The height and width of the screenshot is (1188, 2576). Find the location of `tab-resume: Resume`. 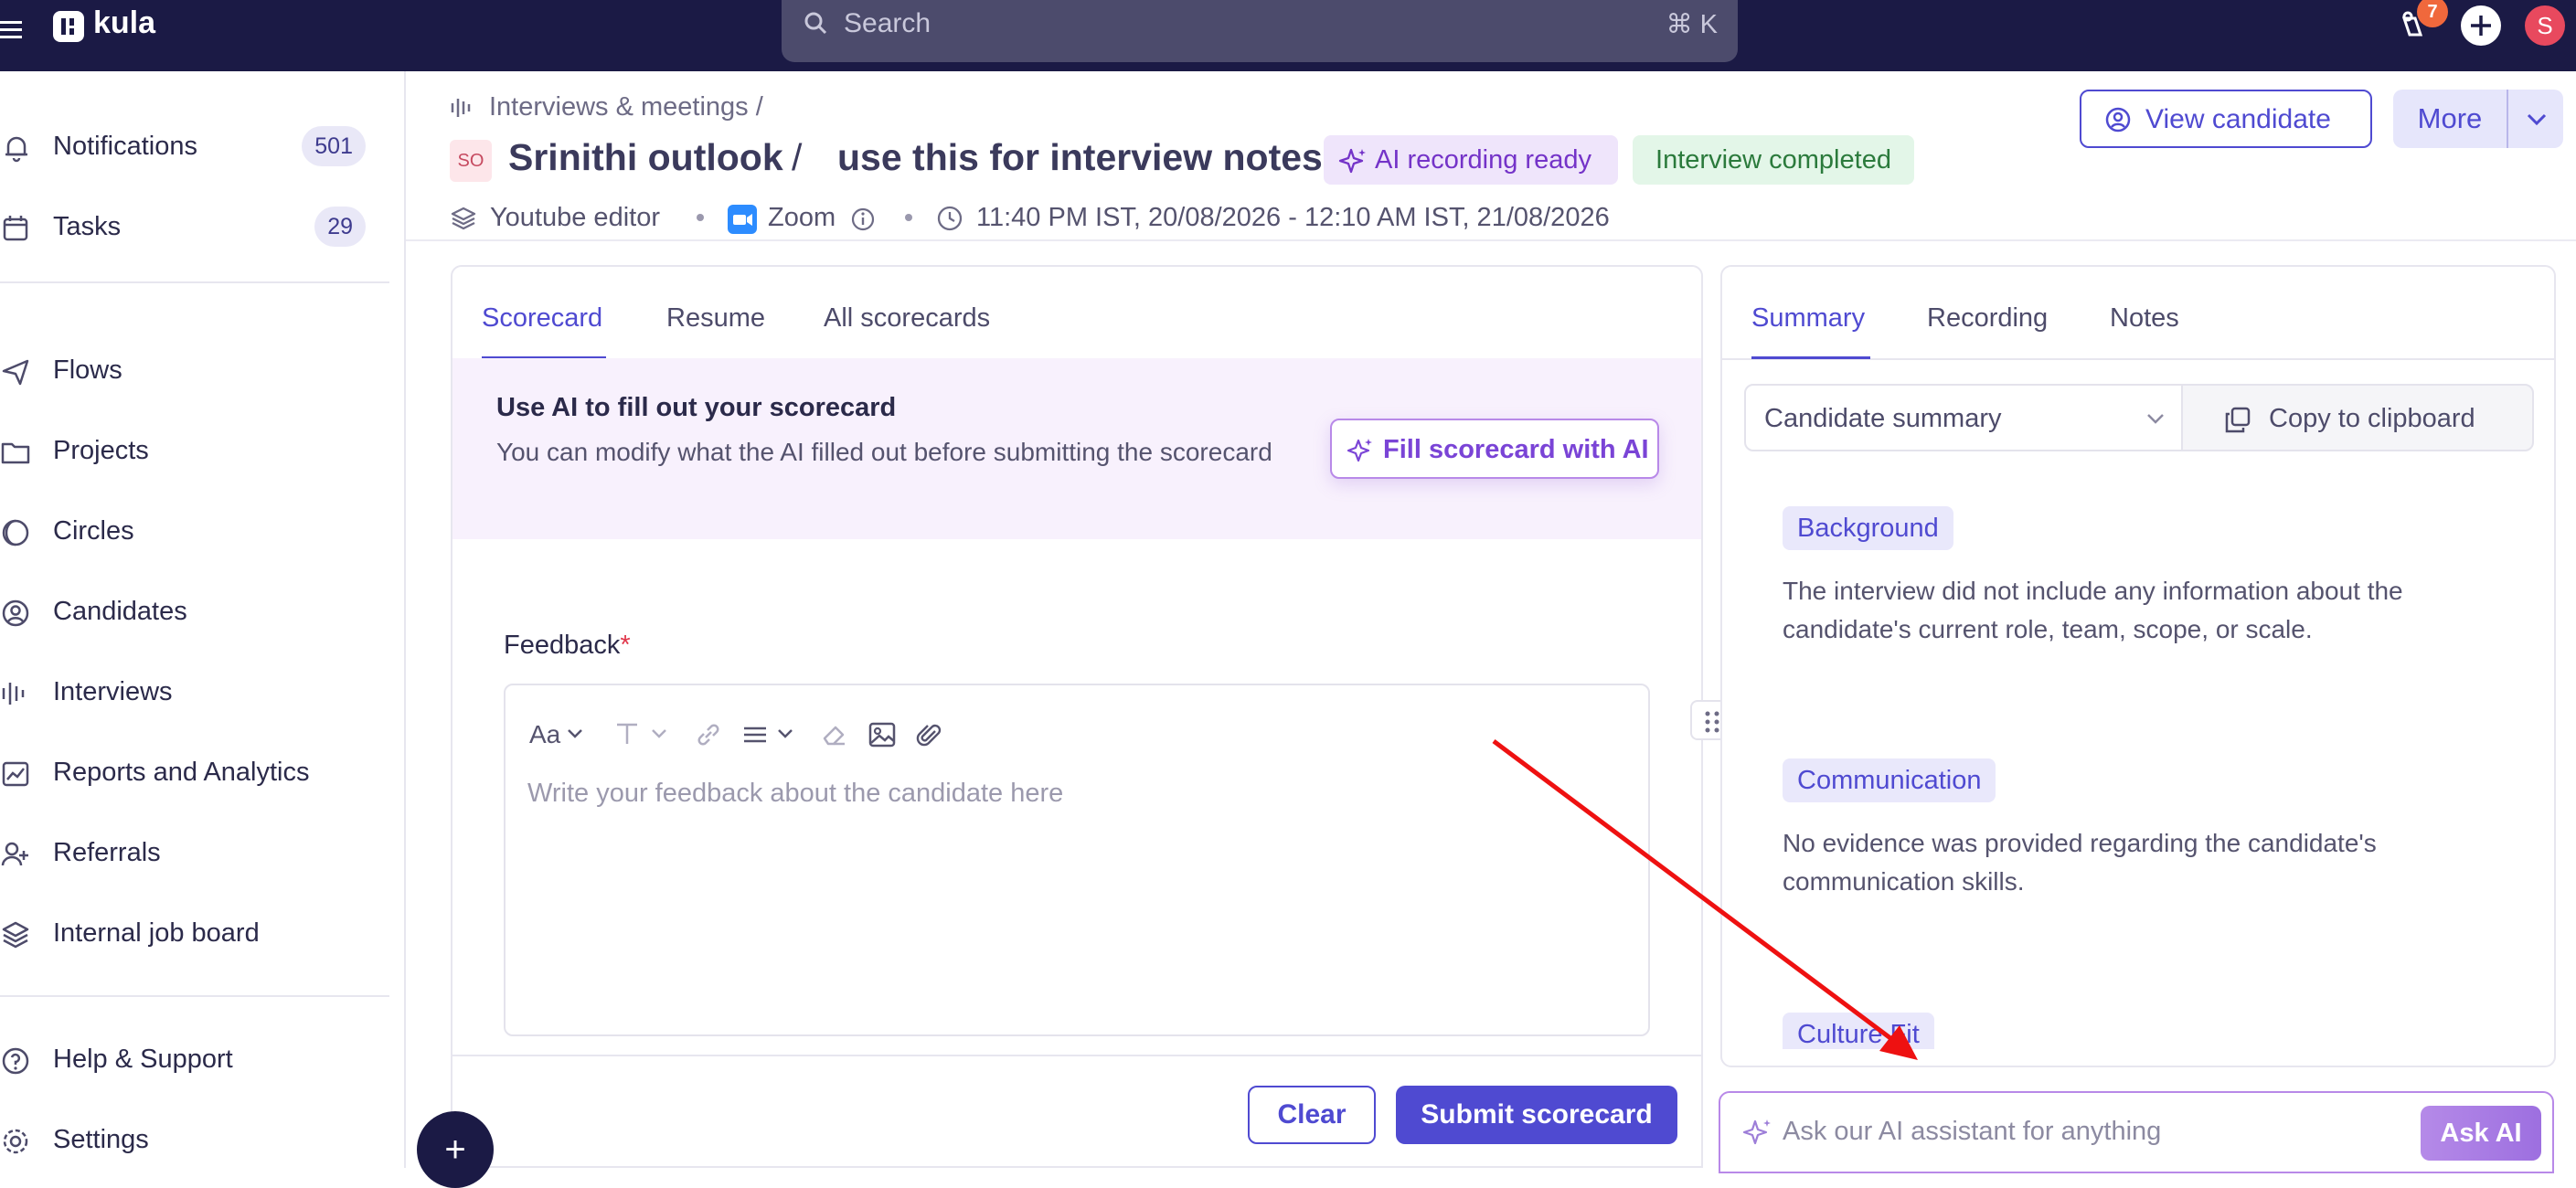

tab-resume: Resume is located at coordinates (716, 318).